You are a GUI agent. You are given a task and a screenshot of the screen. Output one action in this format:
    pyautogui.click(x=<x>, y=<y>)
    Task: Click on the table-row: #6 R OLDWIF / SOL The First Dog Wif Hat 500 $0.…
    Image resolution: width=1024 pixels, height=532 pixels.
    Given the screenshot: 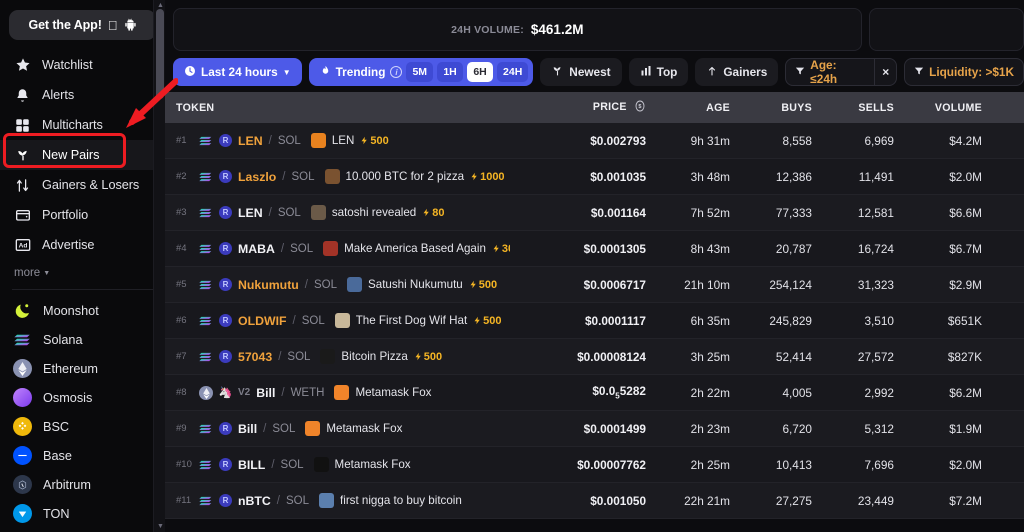 What is the action you would take?
    pyautogui.click(x=594, y=321)
    